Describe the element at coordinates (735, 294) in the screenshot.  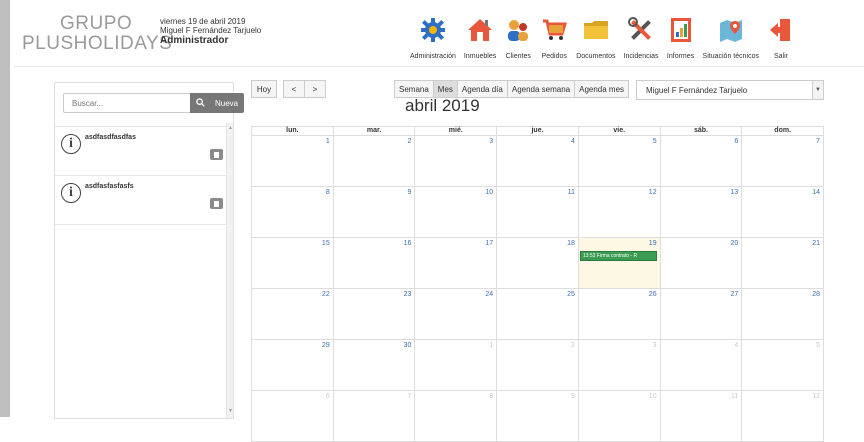
I see `day-number: 27` at that location.